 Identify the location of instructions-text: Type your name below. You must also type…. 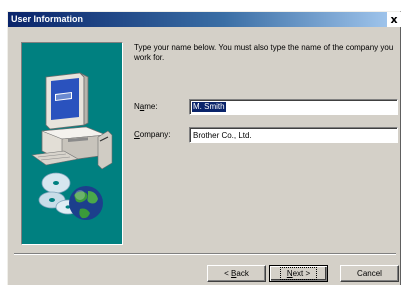
(264, 52).